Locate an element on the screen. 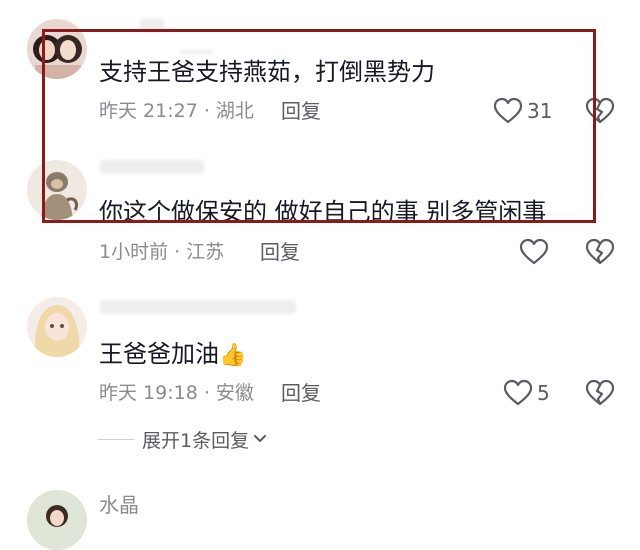 This screenshot has height=550, width=640. expand-replies-button: 展开1条回复 is located at coordinates (182, 439).